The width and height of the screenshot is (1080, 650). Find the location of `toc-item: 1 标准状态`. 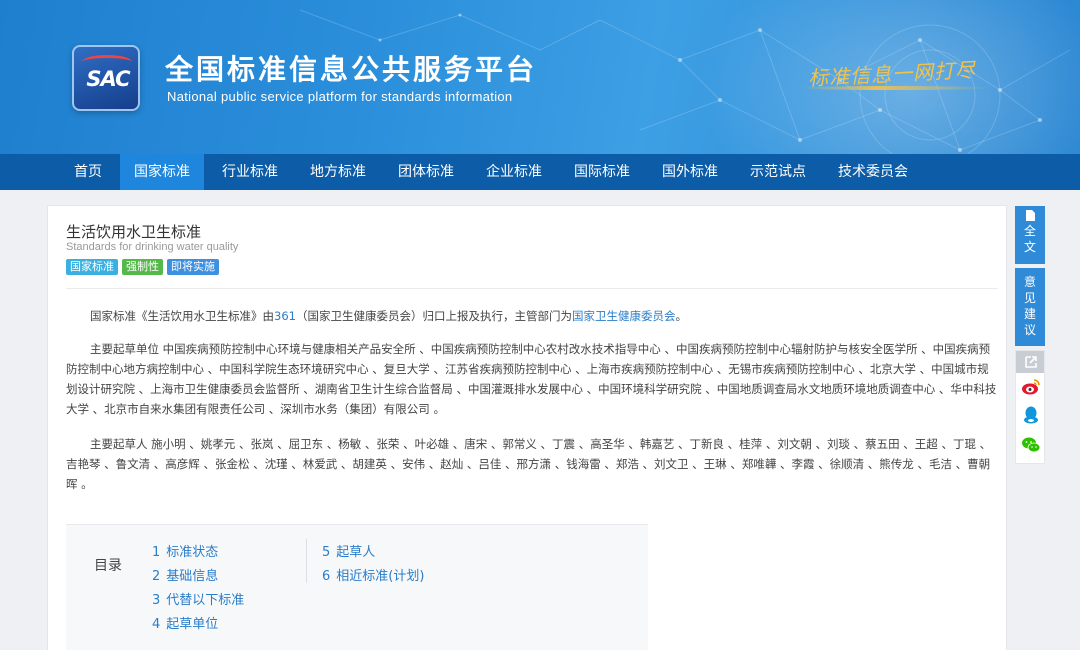

toc-item: 1 标准状态 is located at coordinates (198, 553).